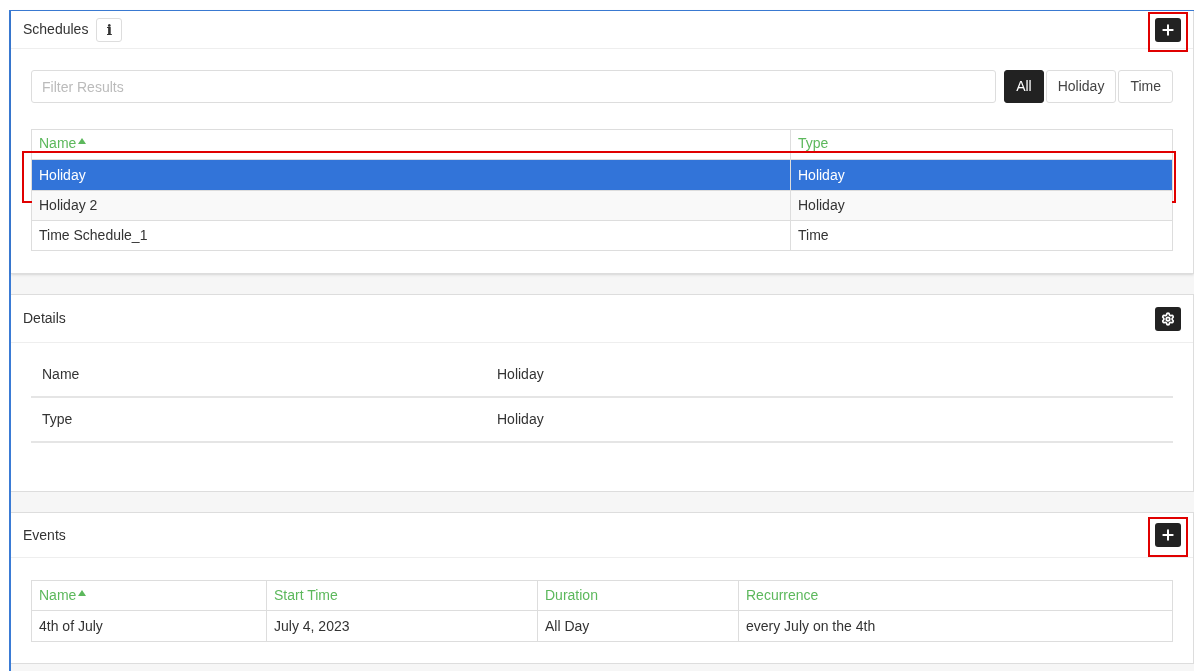  Describe the element at coordinates (602, 235) in the screenshot. I see `table-row: Time Schedule_1 Time` at that location.